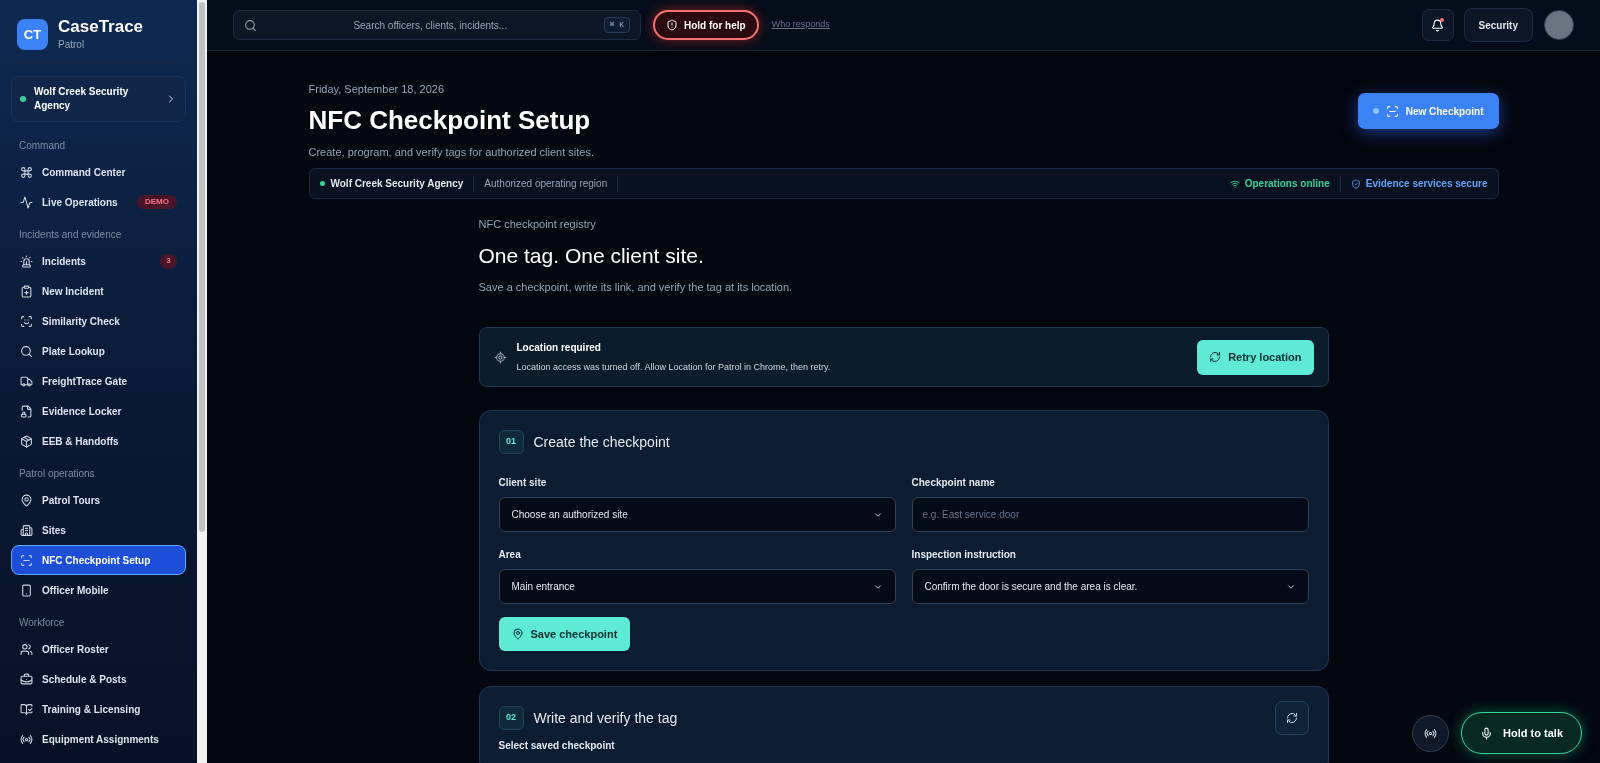 The height and width of the screenshot is (763, 1600). I want to click on broadcast-icon-button, so click(1431, 733).